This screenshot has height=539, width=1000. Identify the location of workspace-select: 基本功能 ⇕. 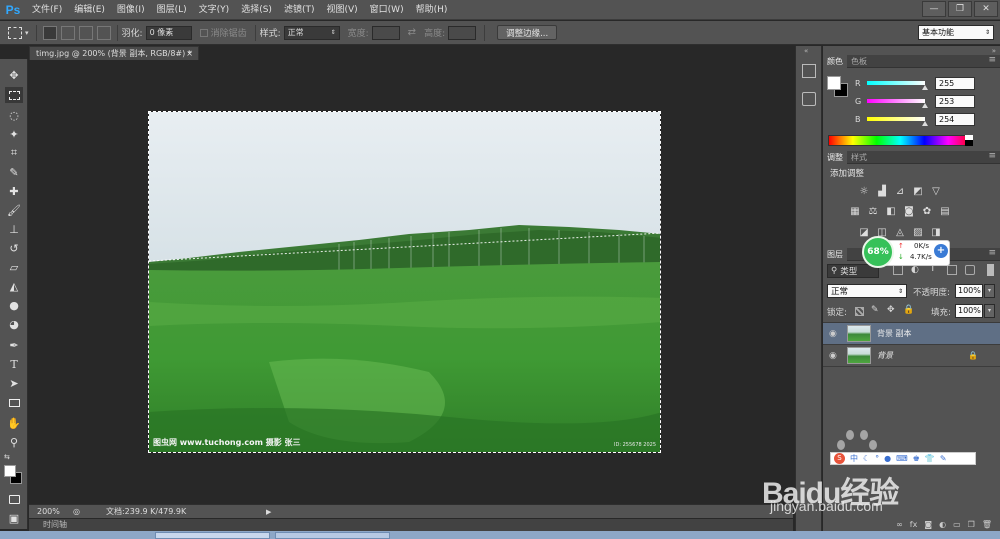
(956, 32).